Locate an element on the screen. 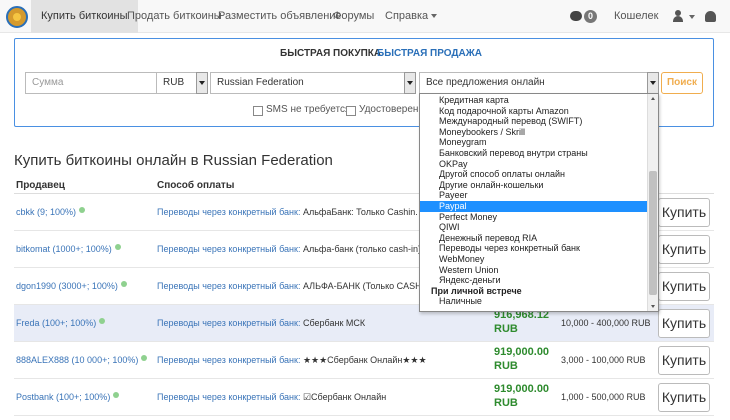  user-icon is located at coordinates (678, 16).